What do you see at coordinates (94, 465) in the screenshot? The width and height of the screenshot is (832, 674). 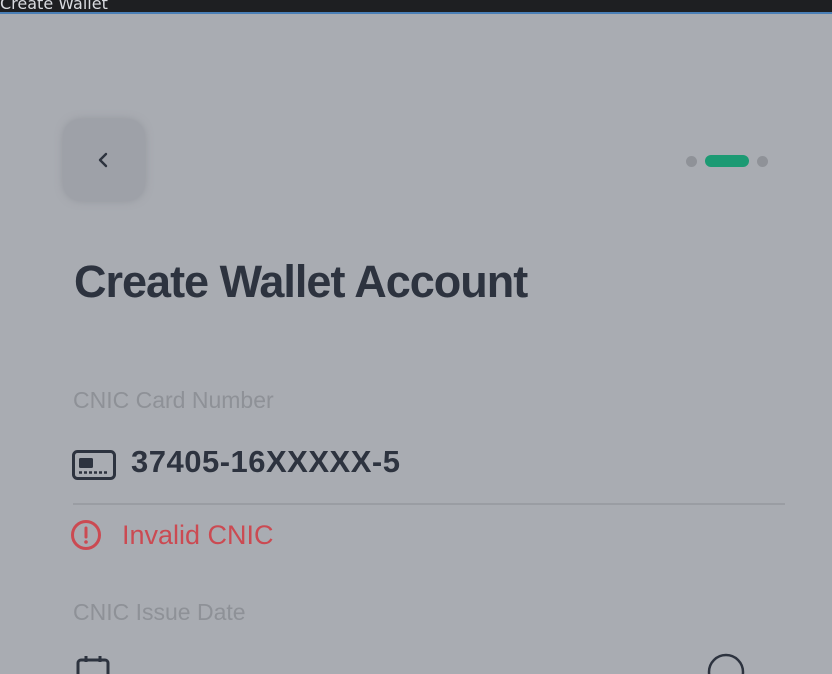 I see `id-card-icon` at bounding box center [94, 465].